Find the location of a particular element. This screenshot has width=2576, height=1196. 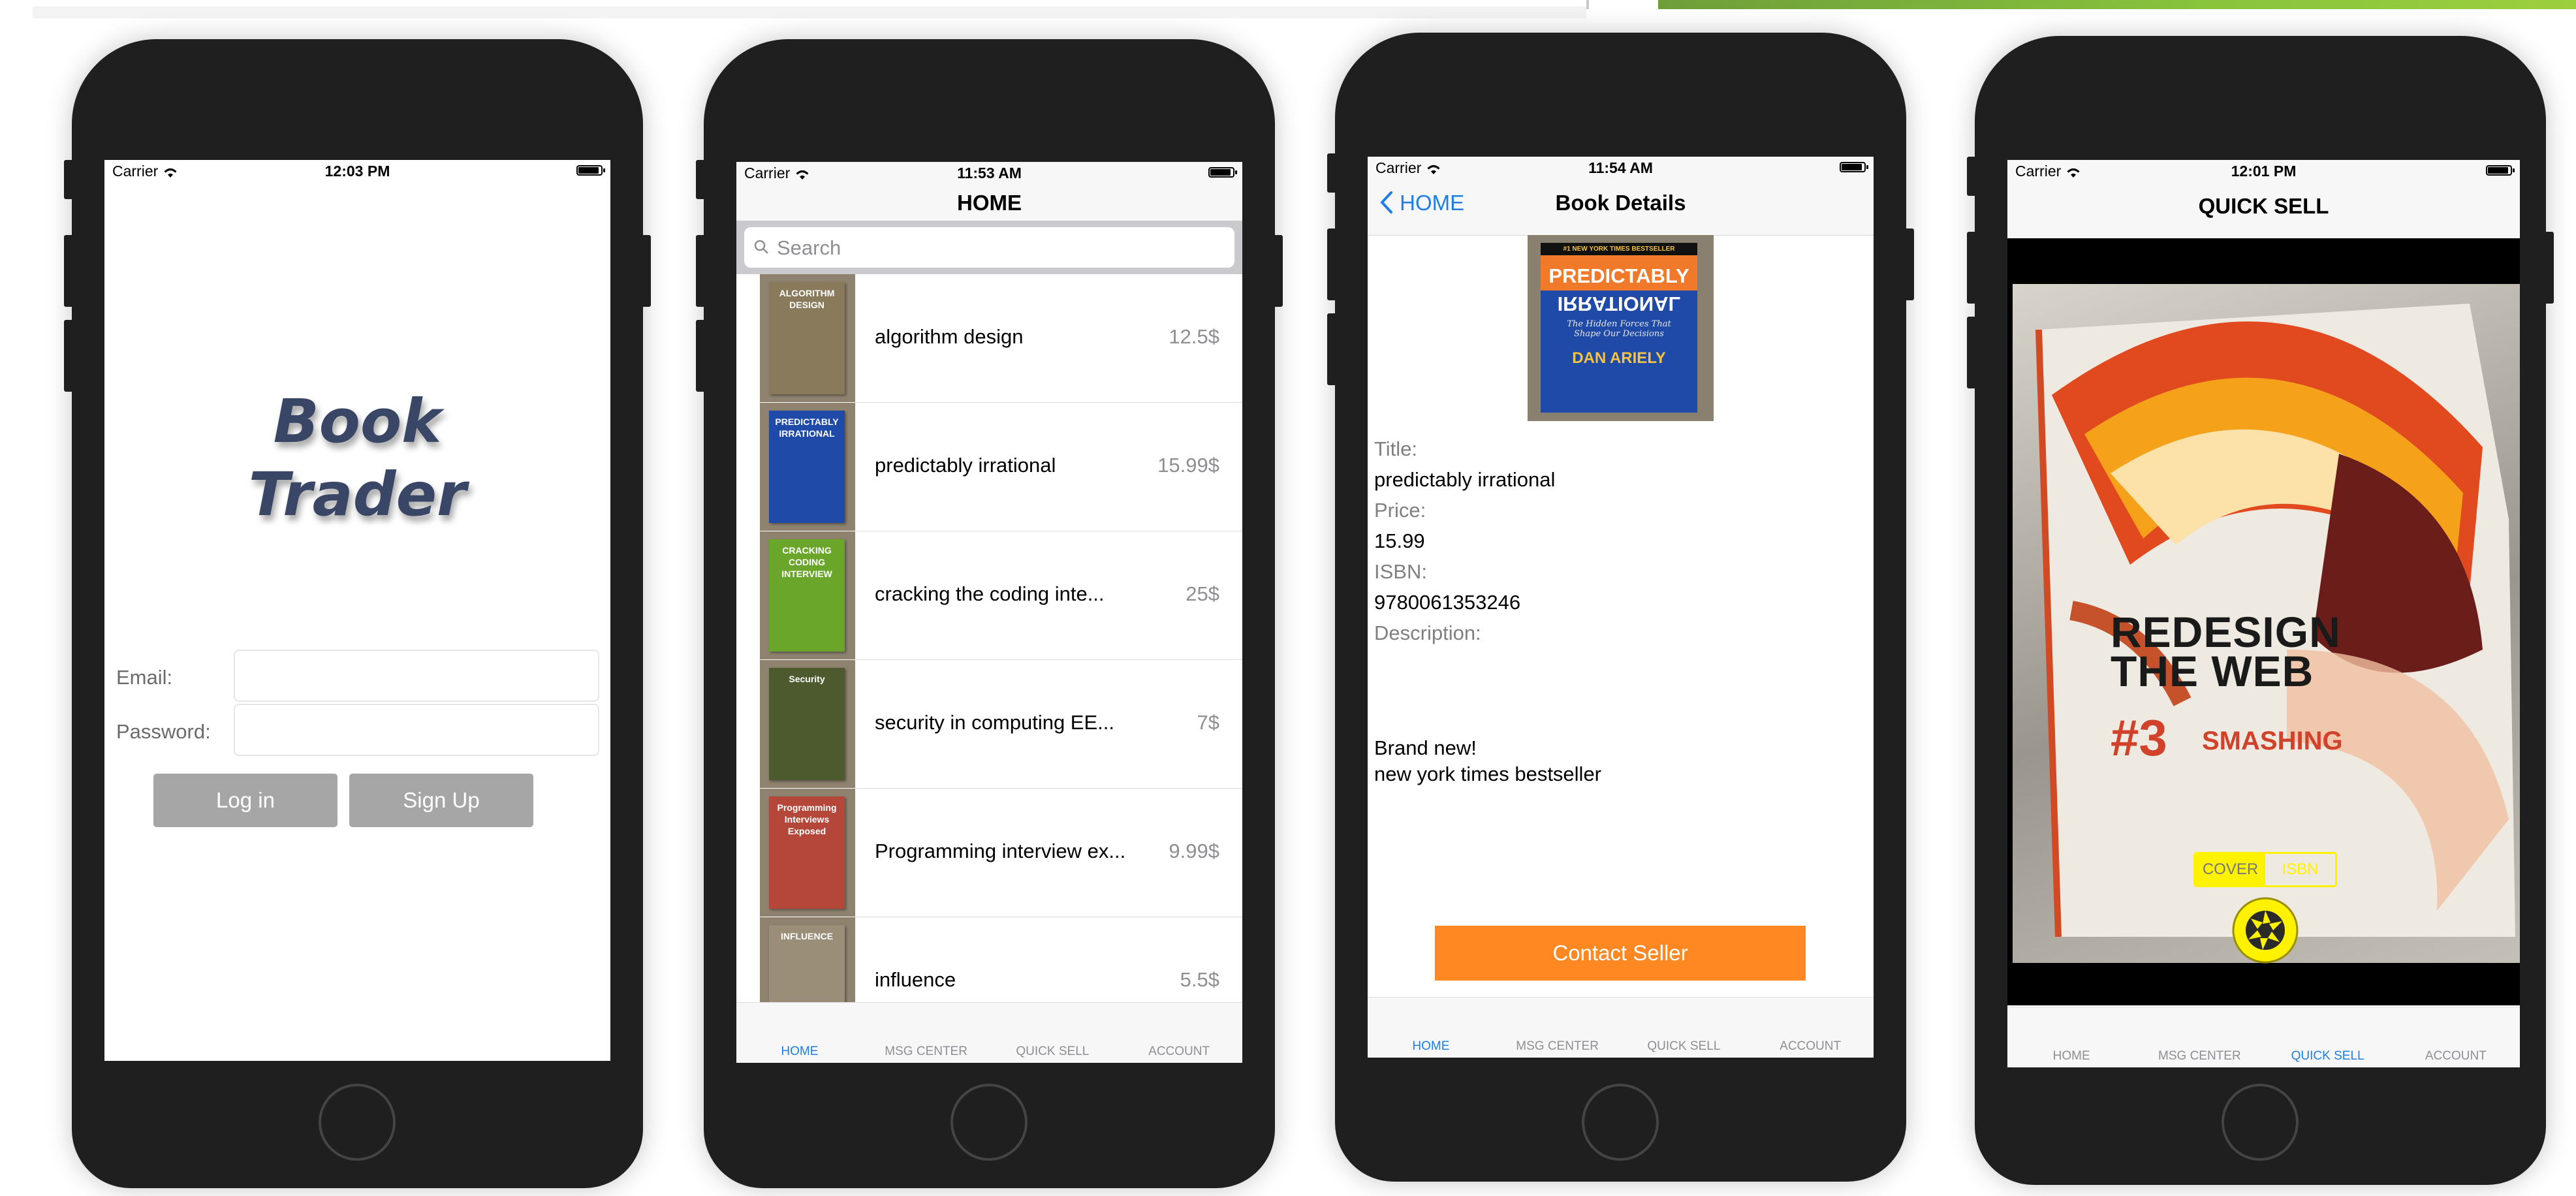

search-bar: Search is located at coordinates (989, 248).